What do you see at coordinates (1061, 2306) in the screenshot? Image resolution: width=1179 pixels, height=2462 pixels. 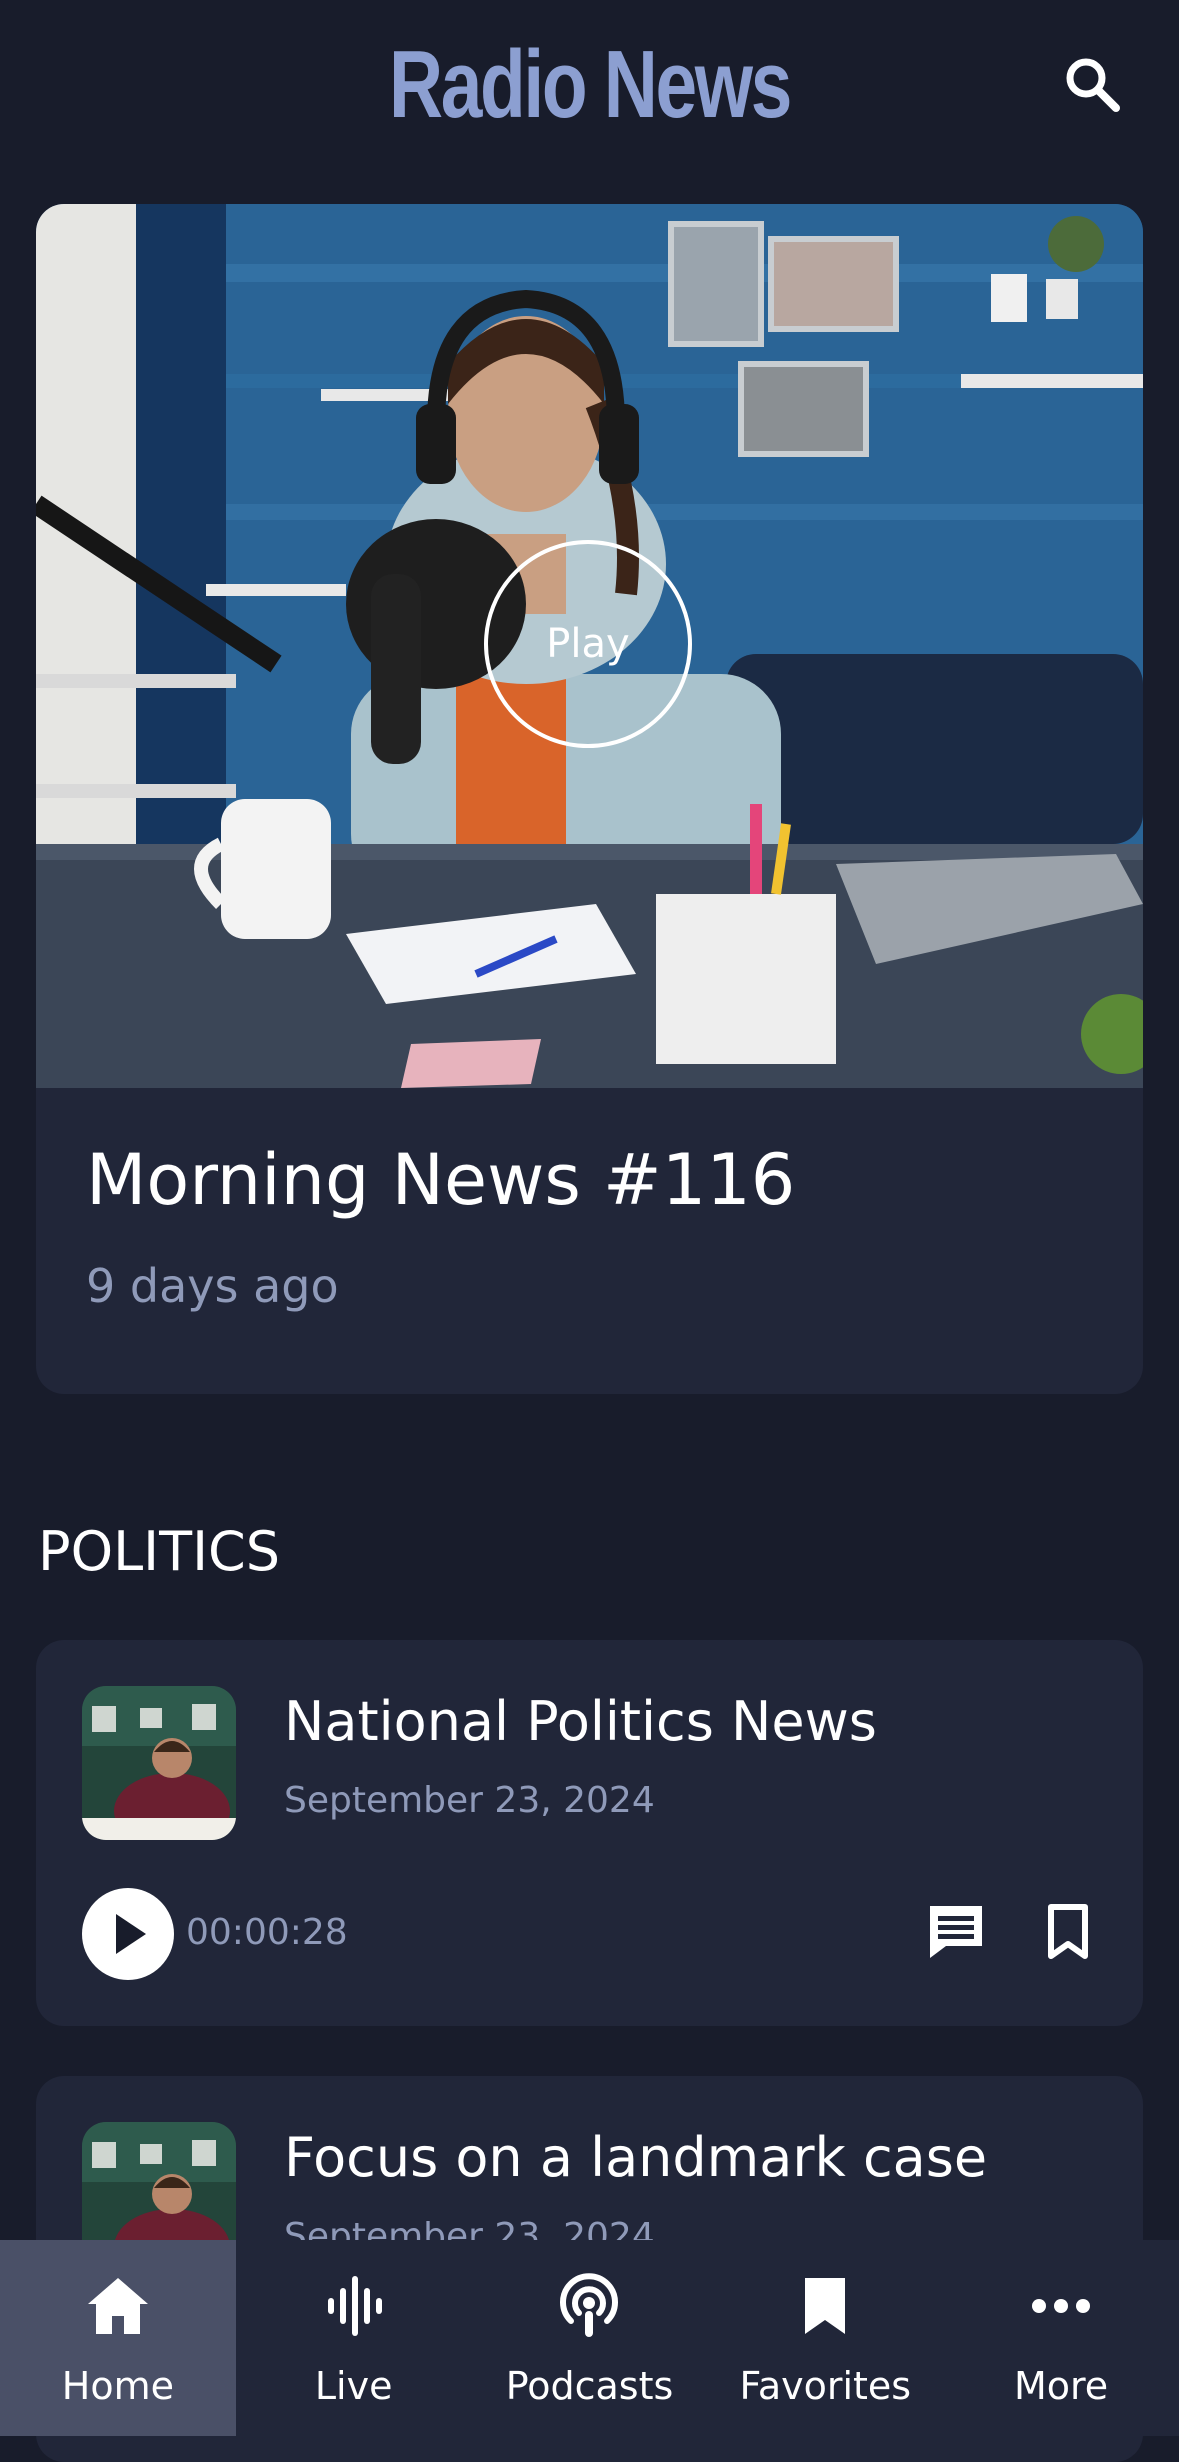 I see `more-icon` at bounding box center [1061, 2306].